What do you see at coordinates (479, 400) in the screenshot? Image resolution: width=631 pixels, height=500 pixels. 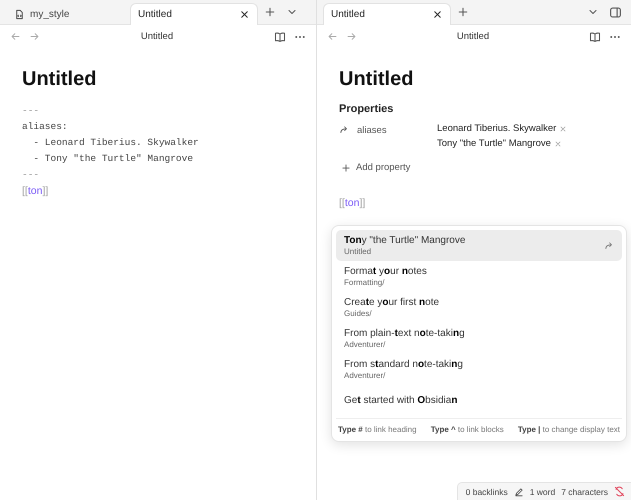 I see `suggestion-item: Get started with Obsidian` at bounding box center [479, 400].